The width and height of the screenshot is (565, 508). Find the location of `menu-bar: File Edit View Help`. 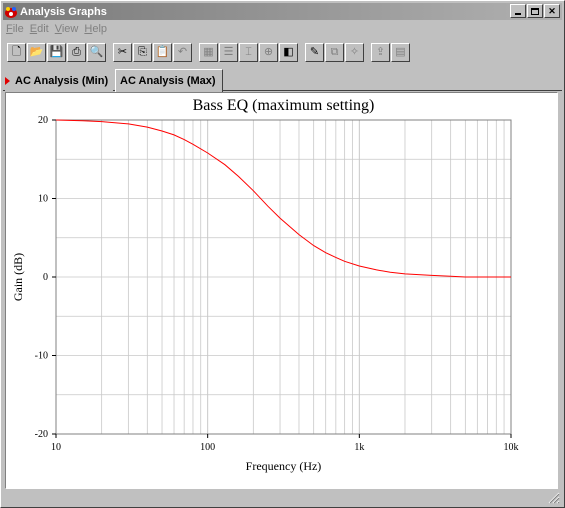

menu-bar: File Edit View Help is located at coordinates (56, 29).